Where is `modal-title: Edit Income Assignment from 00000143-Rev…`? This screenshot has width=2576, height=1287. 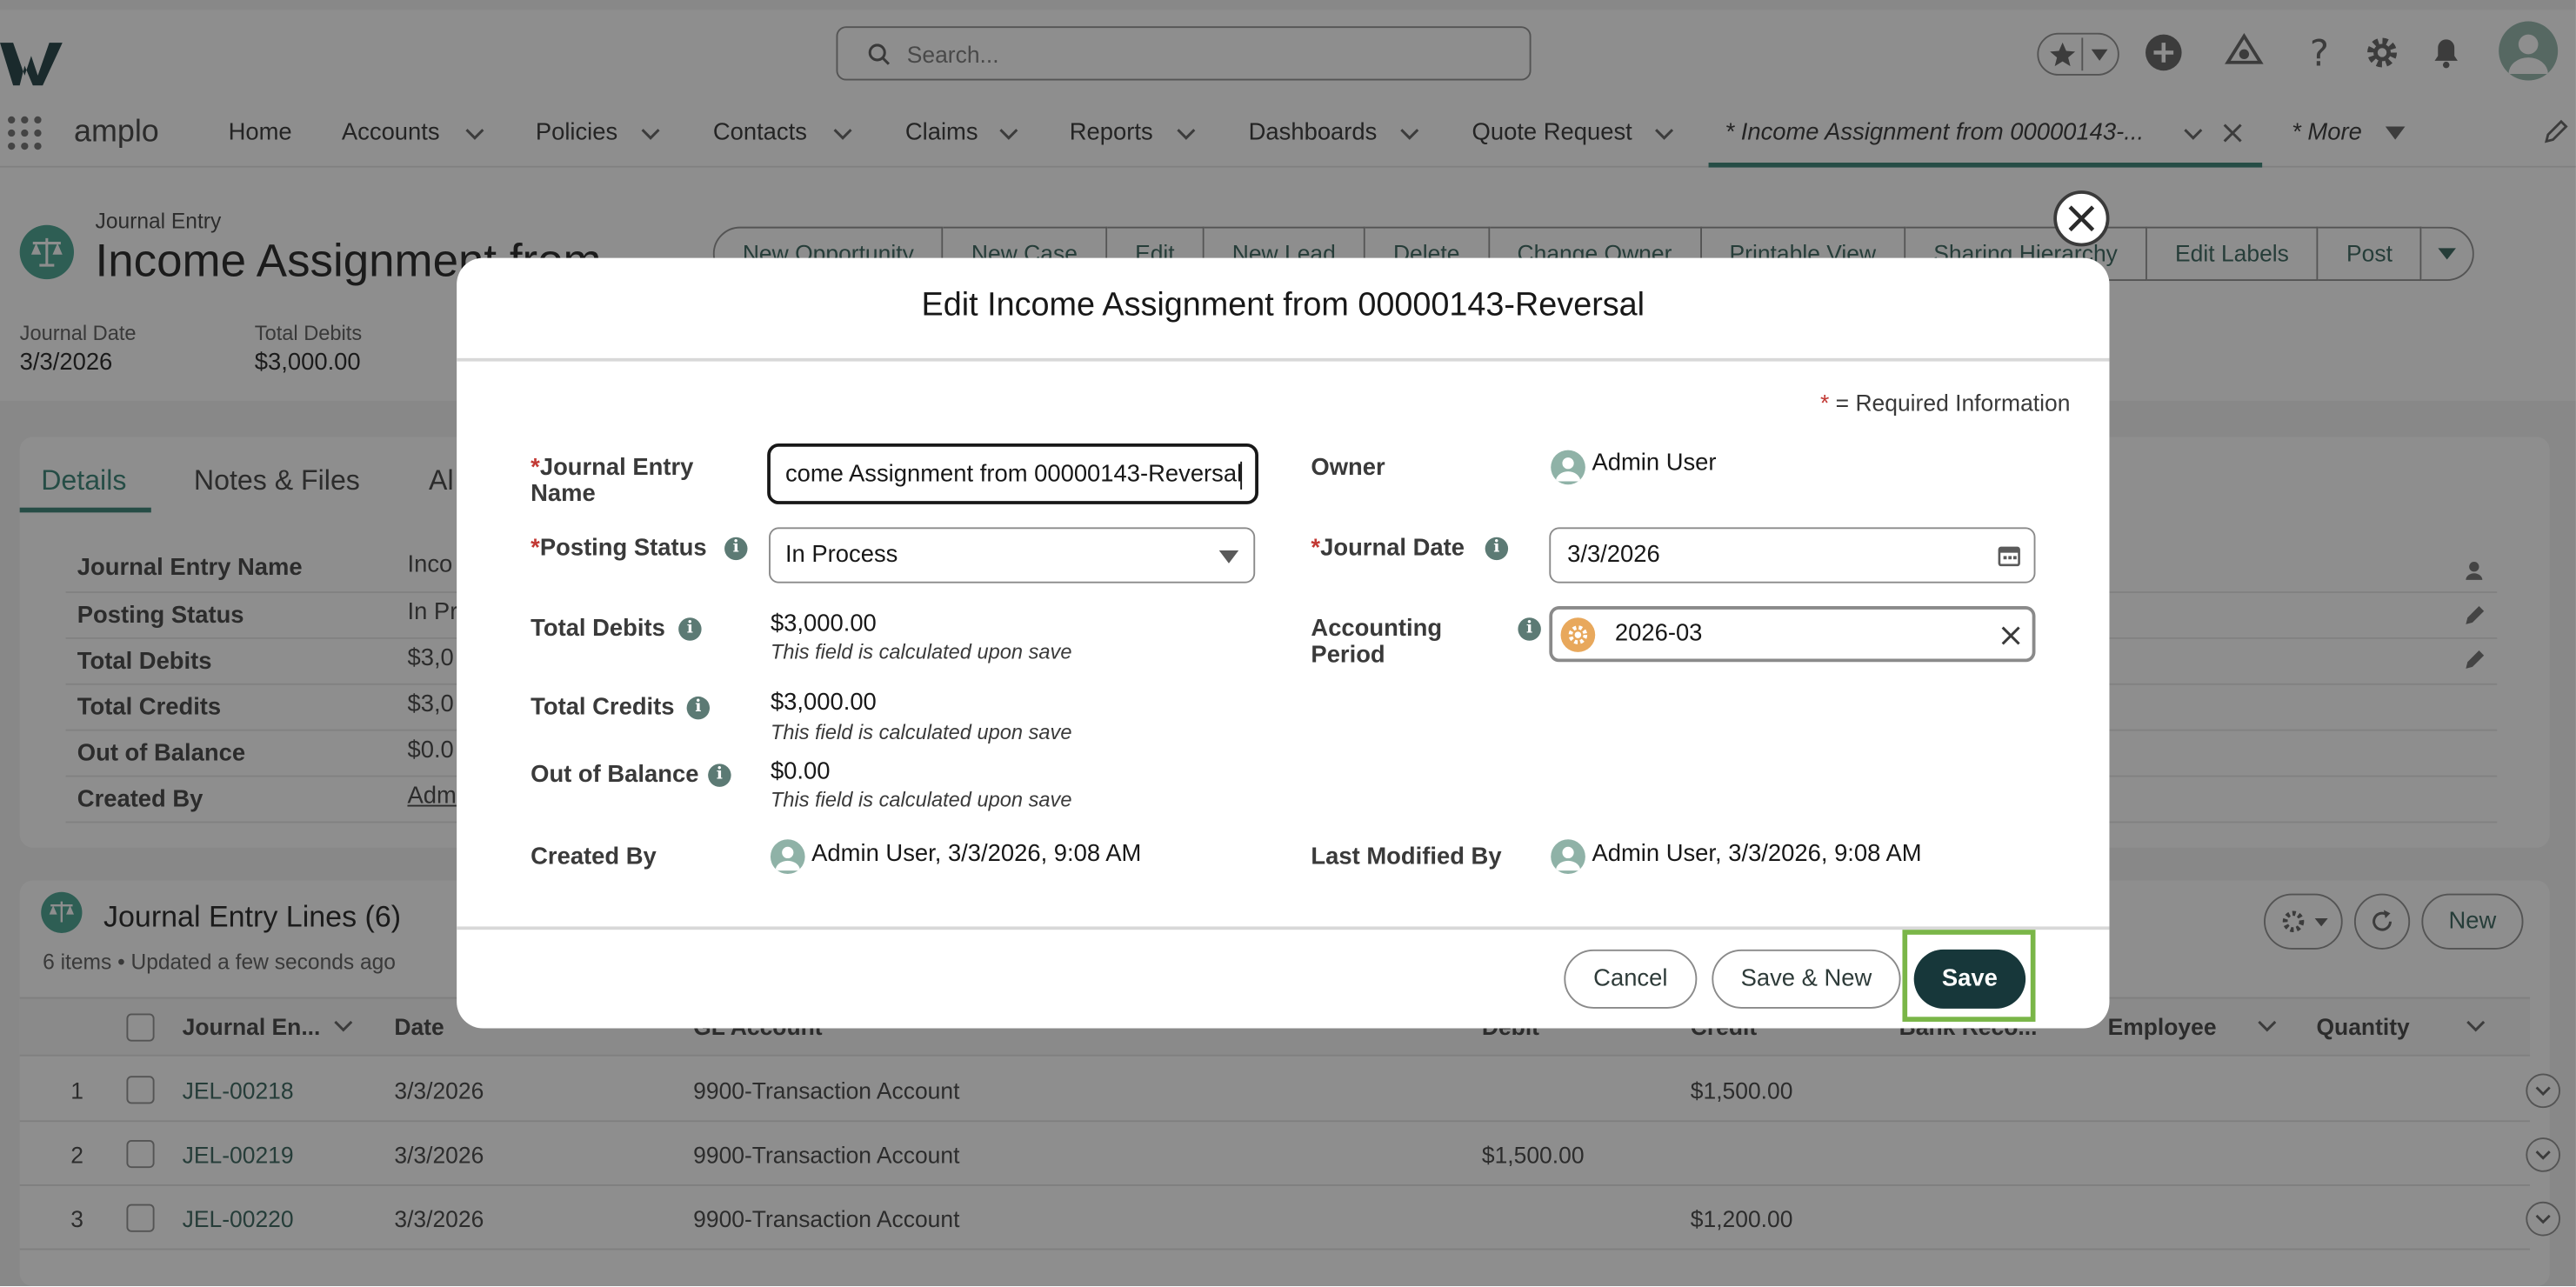
modal-title: Edit Income Assignment from 00000143-Rev… is located at coordinates (1283, 305).